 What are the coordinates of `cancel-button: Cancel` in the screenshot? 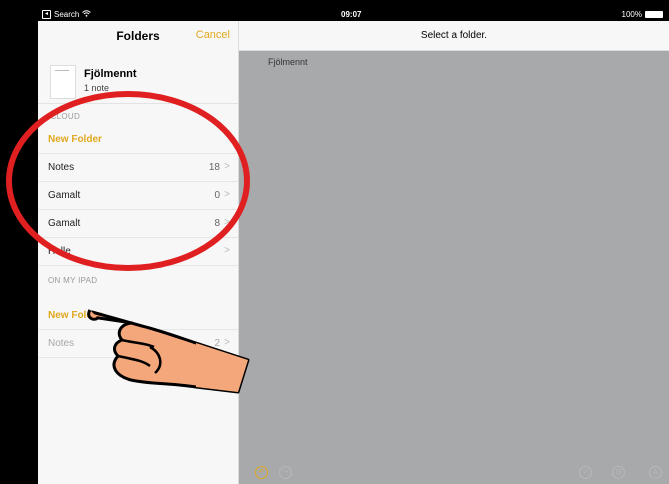 It's located at (213, 35).